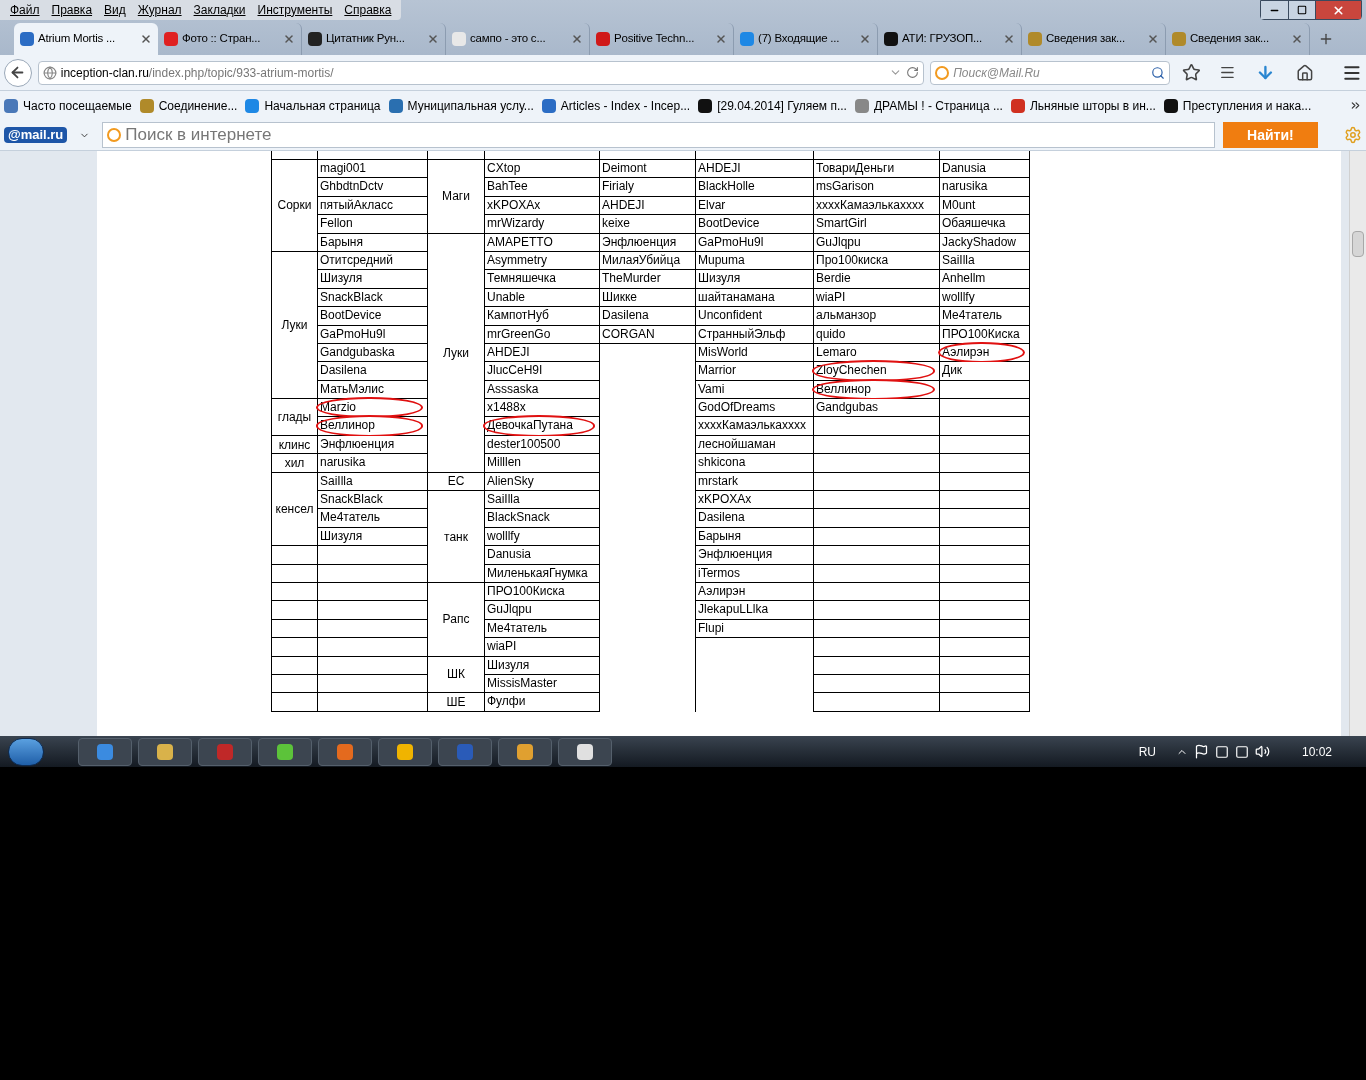 Image resolution: width=1366 pixels, height=1080 pixels. I want to click on table-cell: КампотНуб, so click(518, 315).